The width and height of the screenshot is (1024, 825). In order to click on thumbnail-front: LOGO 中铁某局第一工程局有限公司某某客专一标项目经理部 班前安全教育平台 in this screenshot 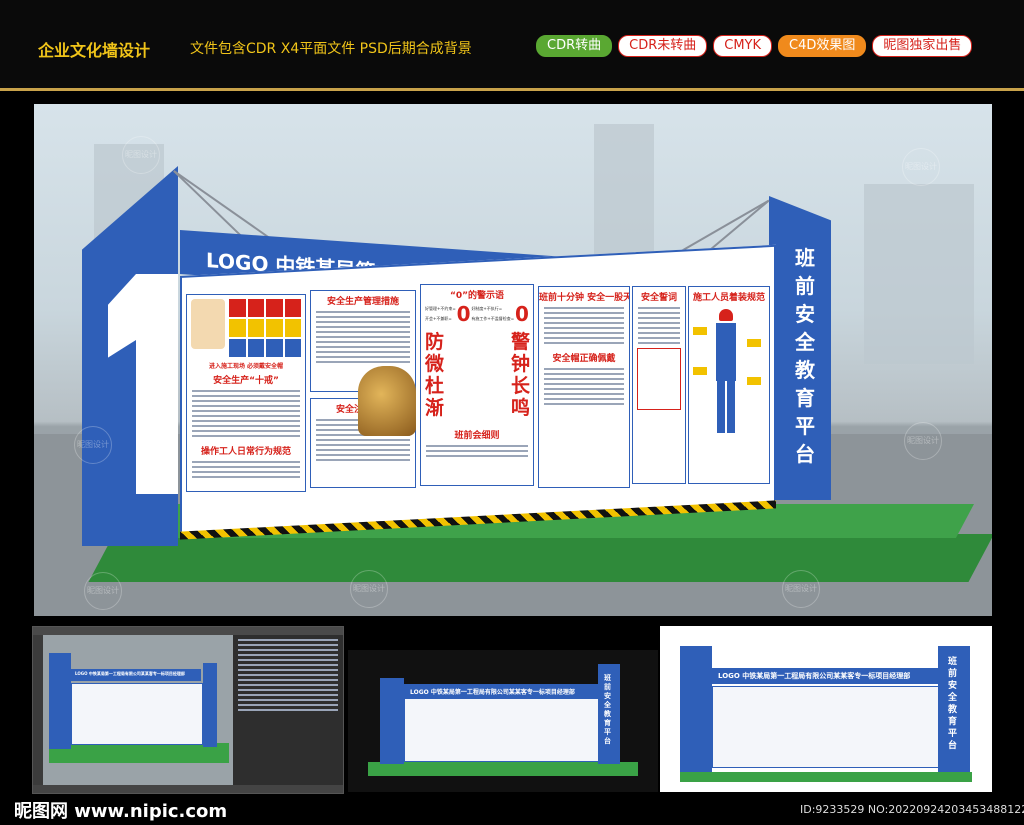, I will do `click(503, 721)`.